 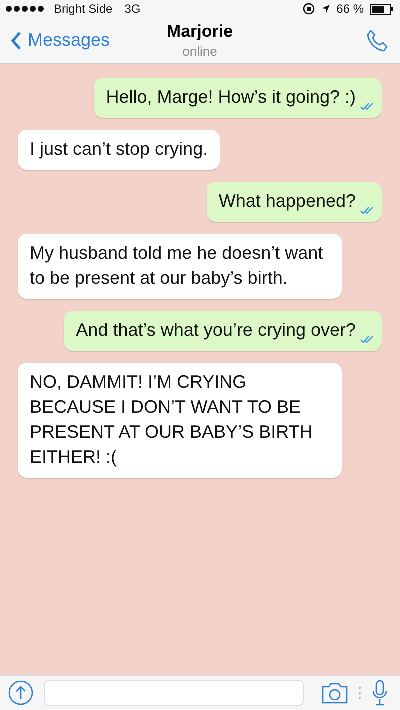 What do you see at coordinates (119, 150) in the screenshot?
I see `received-message: I just can’t stop crying.` at bounding box center [119, 150].